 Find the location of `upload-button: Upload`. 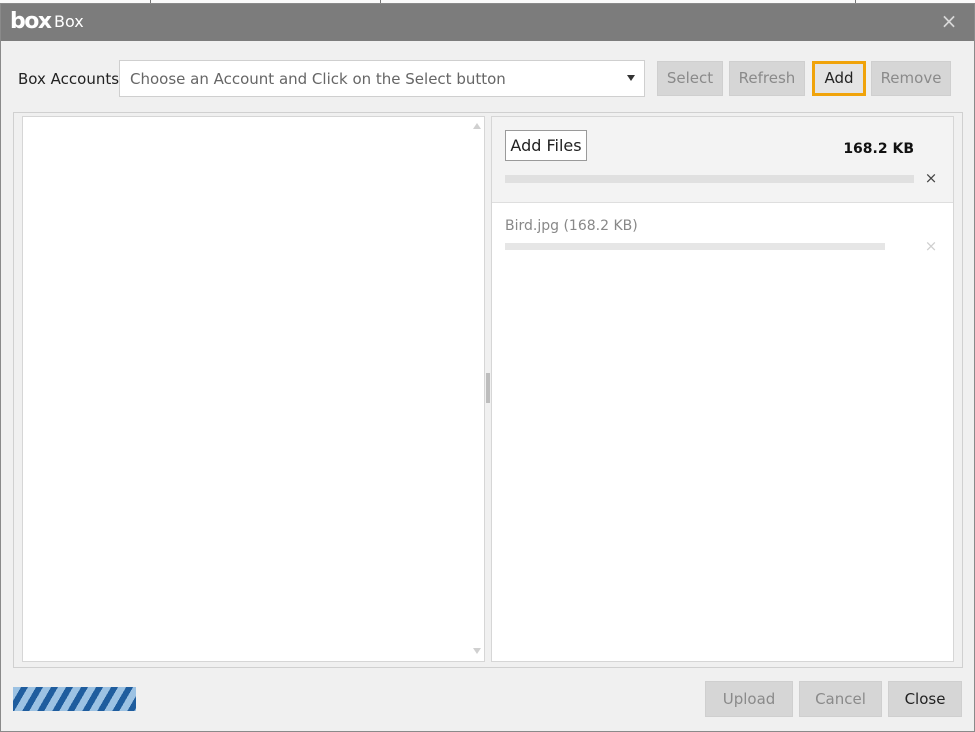

upload-button: Upload is located at coordinates (749, 699).